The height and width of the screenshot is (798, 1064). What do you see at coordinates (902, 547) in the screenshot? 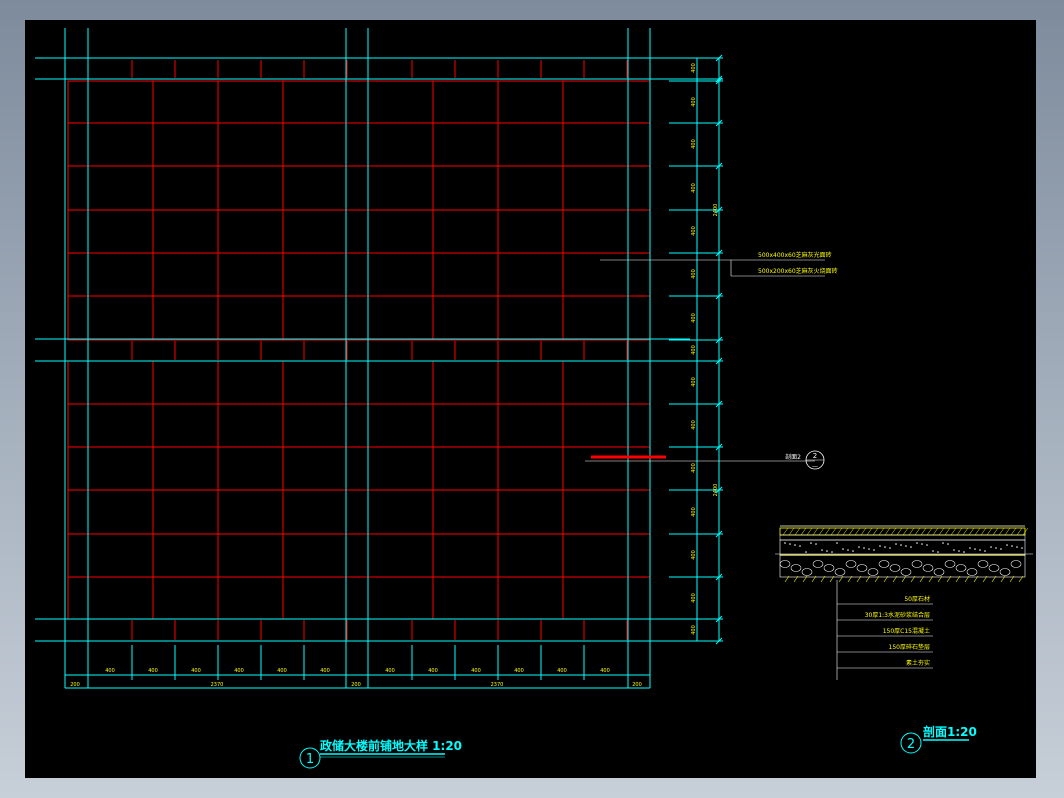
I see `concrete-layer` at bounding box center [902, 547].